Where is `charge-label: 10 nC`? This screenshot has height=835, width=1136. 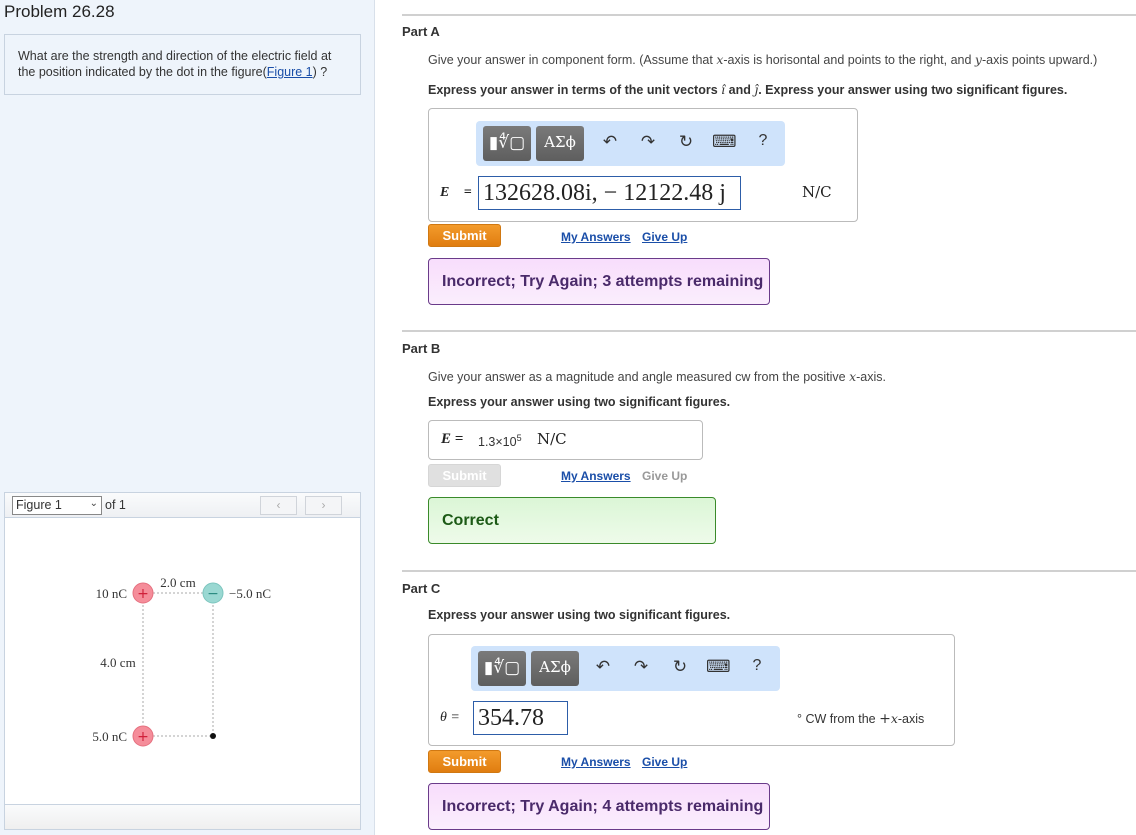
charge-label: 10 nC is located at coordinates (111, 593).